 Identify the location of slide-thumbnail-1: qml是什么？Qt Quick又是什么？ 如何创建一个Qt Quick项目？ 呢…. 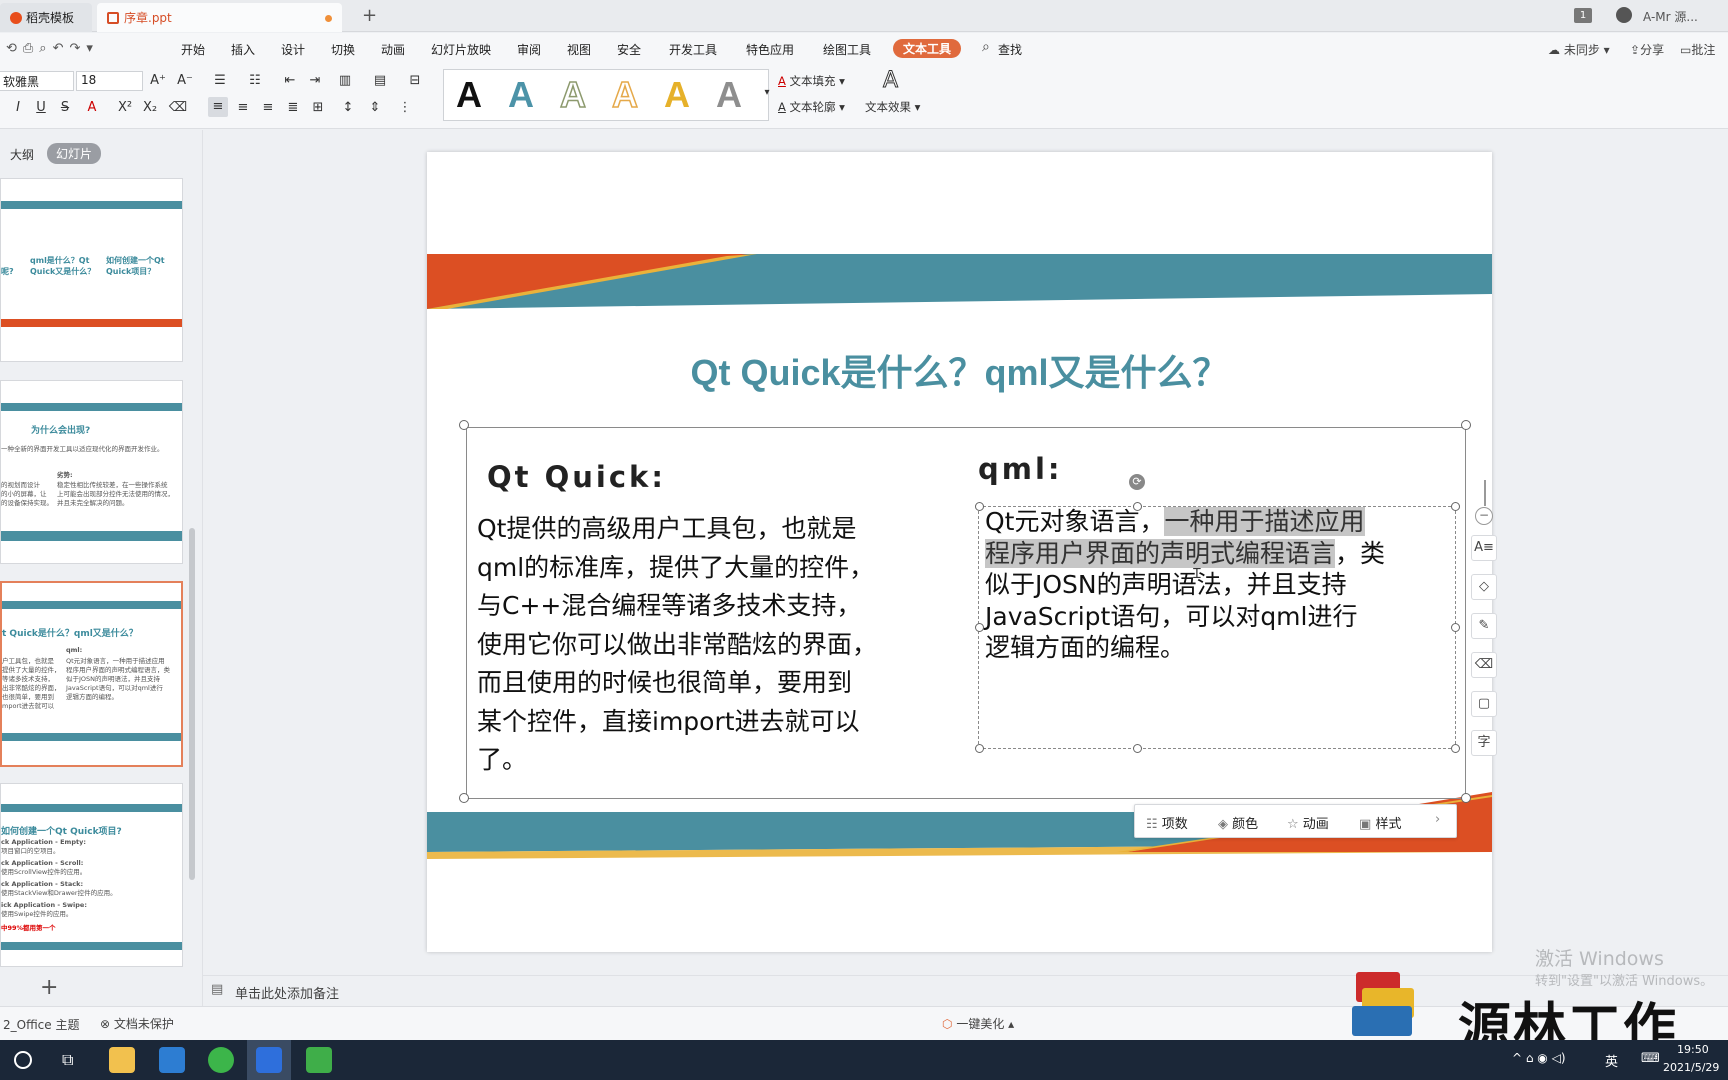
(91, 270).